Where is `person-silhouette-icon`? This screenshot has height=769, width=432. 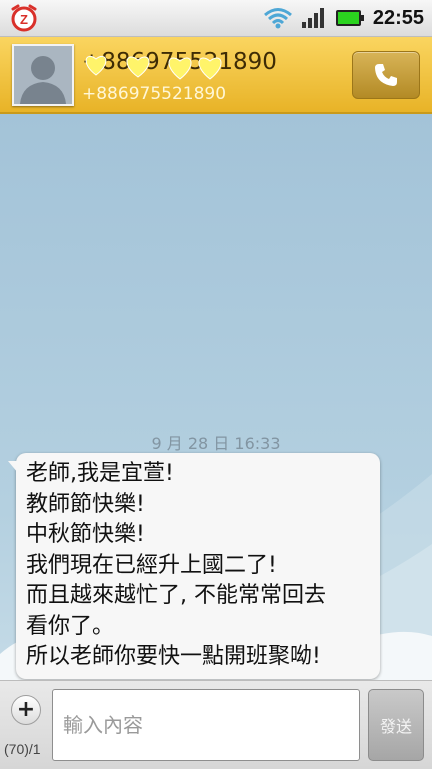
person-silhouette-icon is located at coordinates (43, 75).